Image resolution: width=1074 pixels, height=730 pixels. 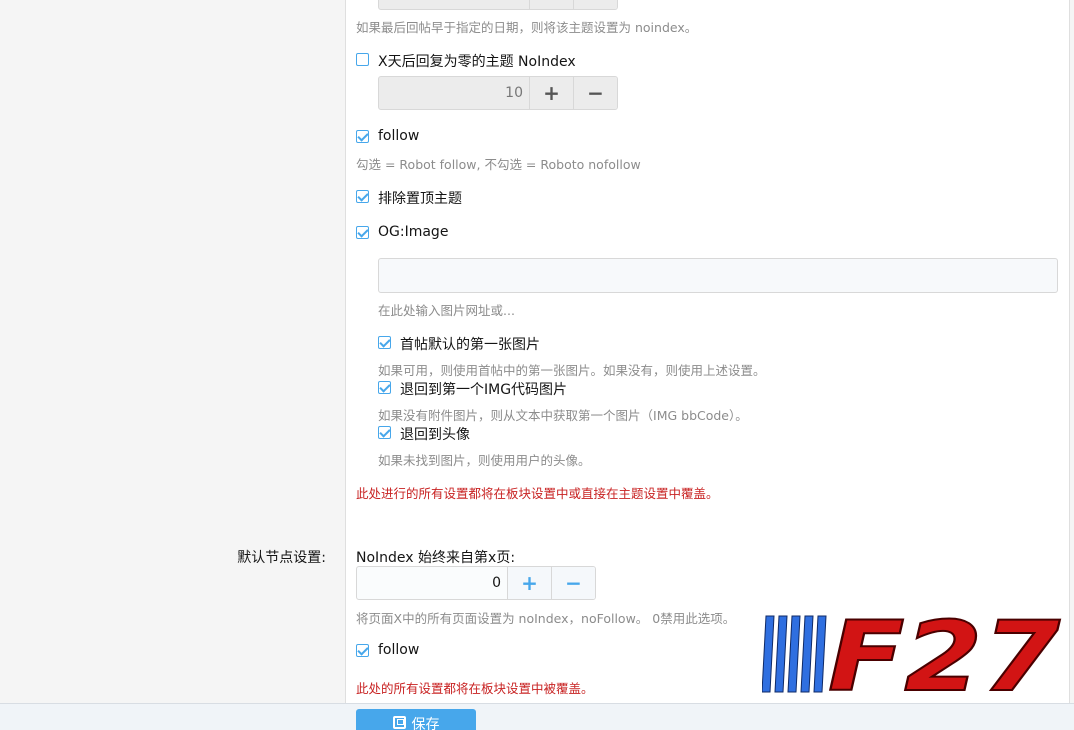 I want to click on right-edge-panel, so click(x=1071, y=351).